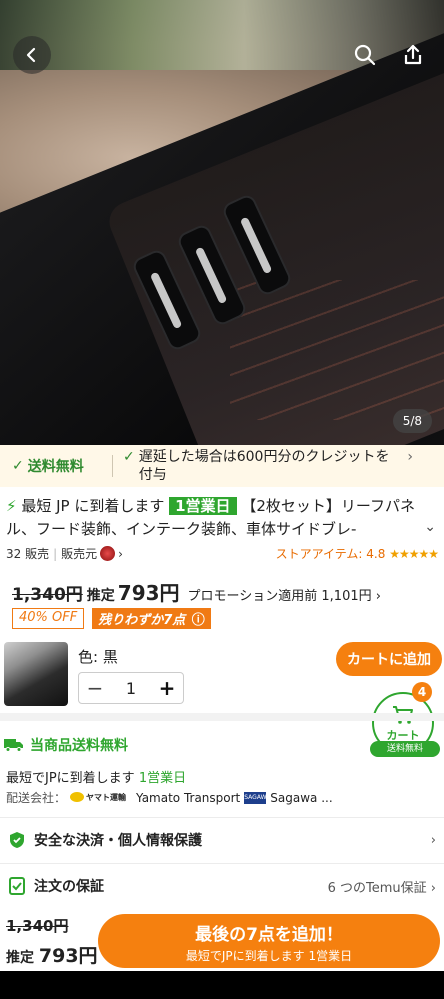  I want to click on back-arrow-icon, so click(31, 55).